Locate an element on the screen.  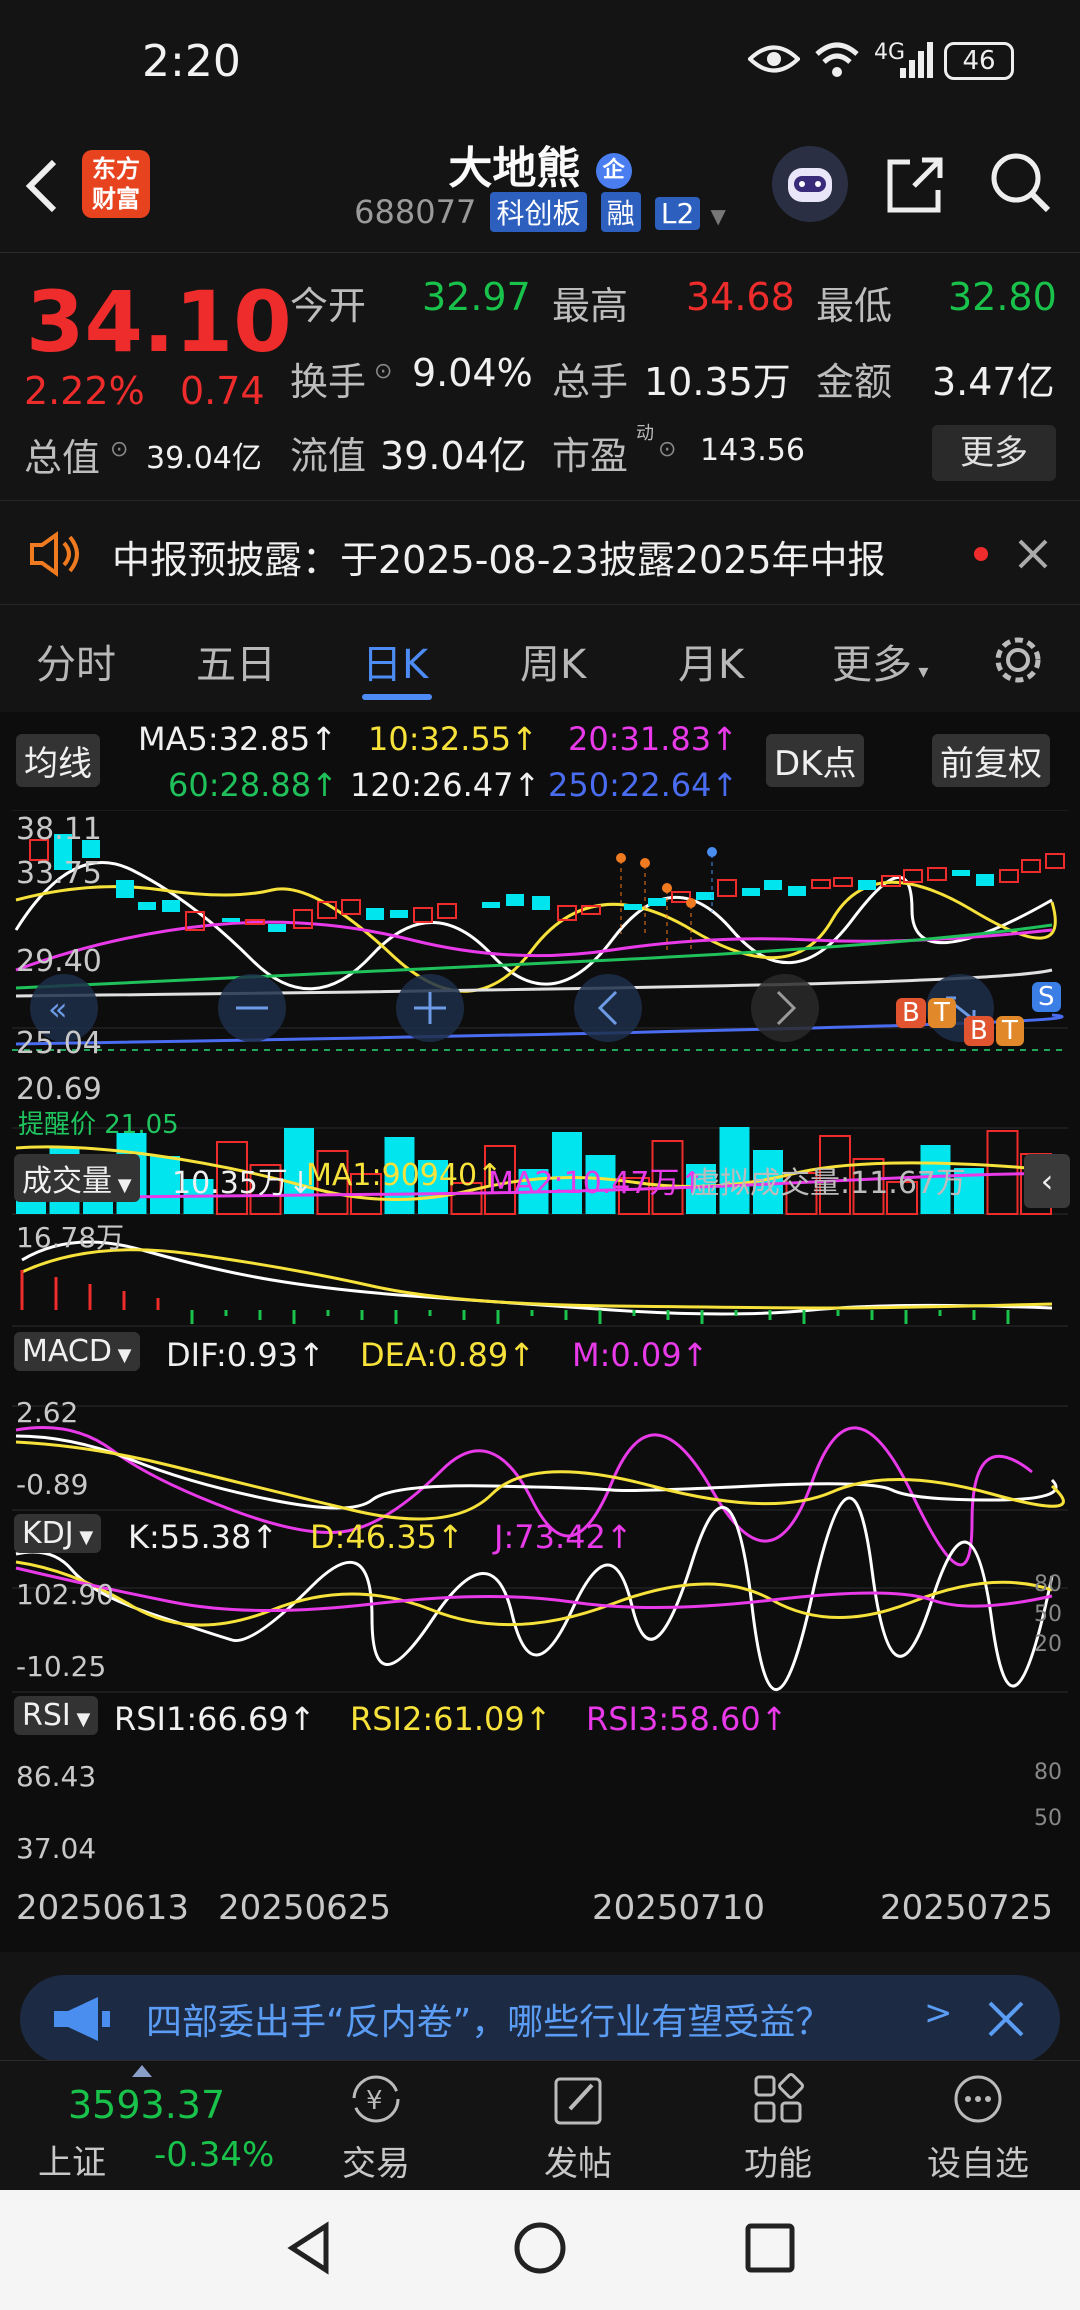
tab-five-day: 五日 is located at coordinates (236, 661).